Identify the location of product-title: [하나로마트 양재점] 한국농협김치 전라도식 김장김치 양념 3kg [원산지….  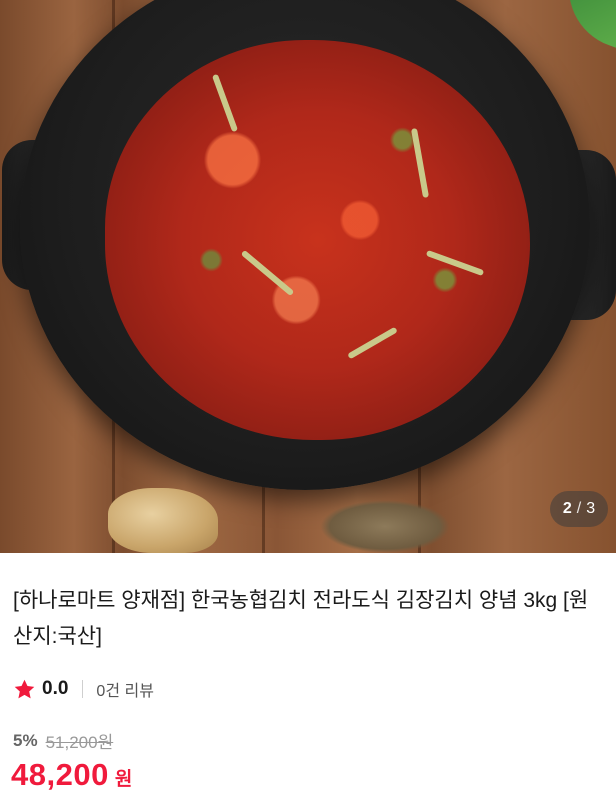
(301, 618).